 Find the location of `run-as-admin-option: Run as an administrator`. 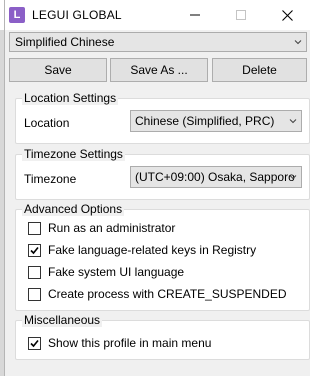

run-as-admin-option: Run as an administrator is located at coordinates (101, 228).